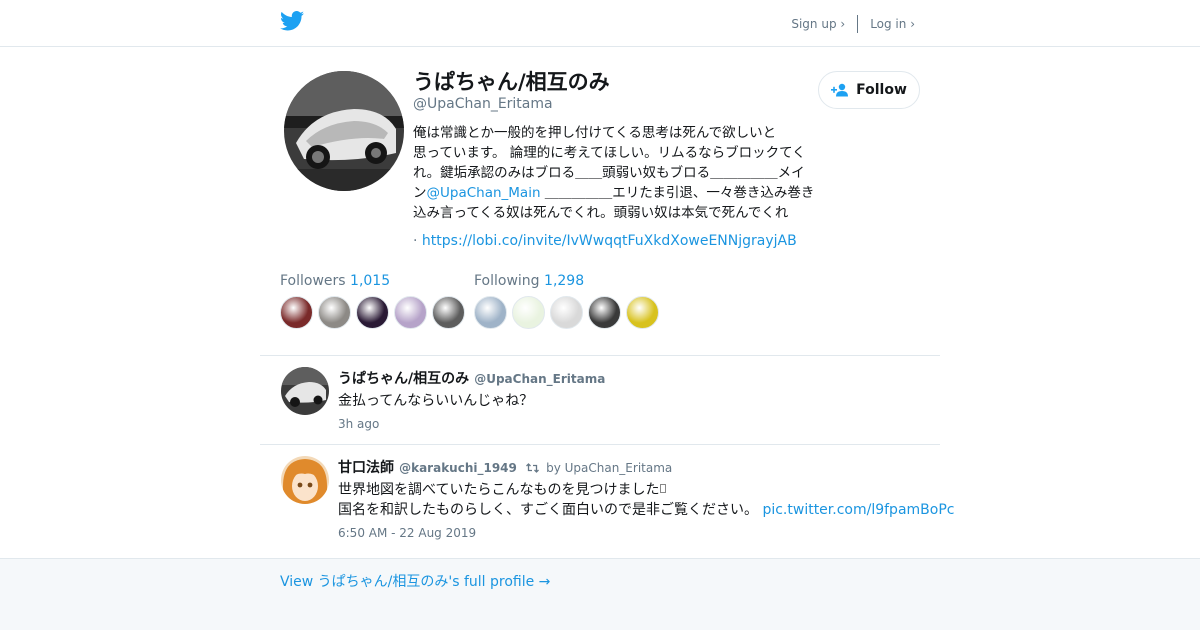 This screenshot has height=630, width=1200. Describe the element at coordinates (420, 193) in the screenshot. I see `bio-text: ン` at that location.